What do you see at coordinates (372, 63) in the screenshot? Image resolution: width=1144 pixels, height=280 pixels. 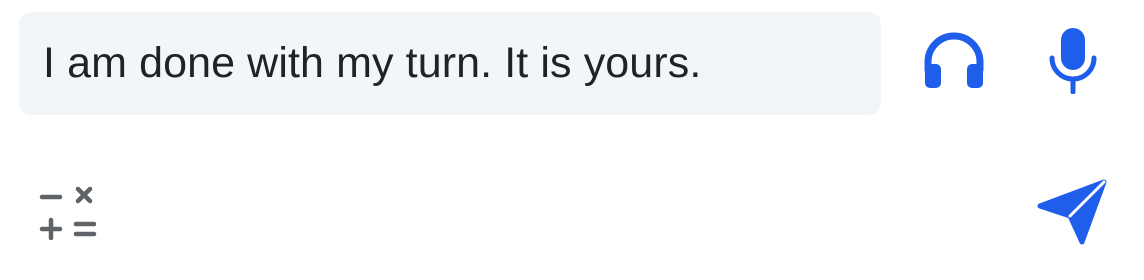 I see `message-text: I am done with my turn. It is yours.` at bounding box center [372, 63].